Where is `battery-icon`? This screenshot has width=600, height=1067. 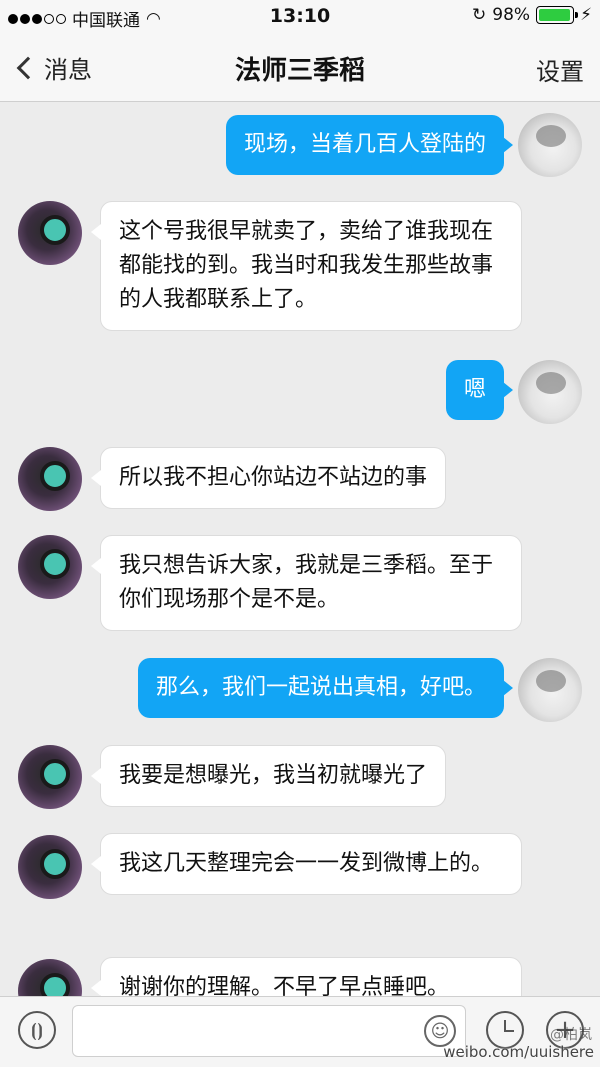 battery-icon is located at coordinates (557, 15).